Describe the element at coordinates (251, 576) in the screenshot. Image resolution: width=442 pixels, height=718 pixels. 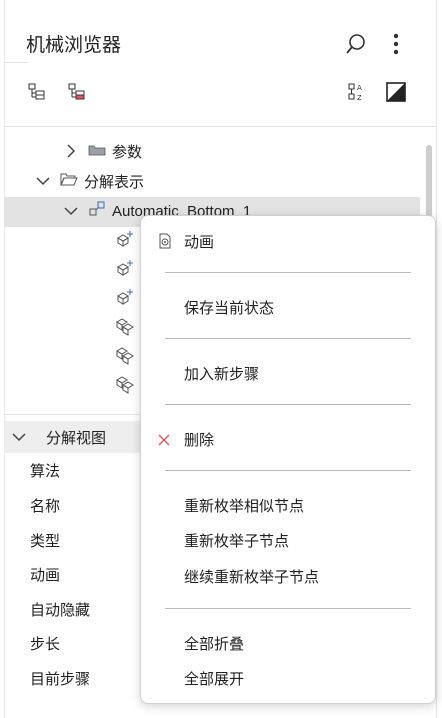
I see `menu-item-continue-renumber: 继续重新枚举子节点` at that location.